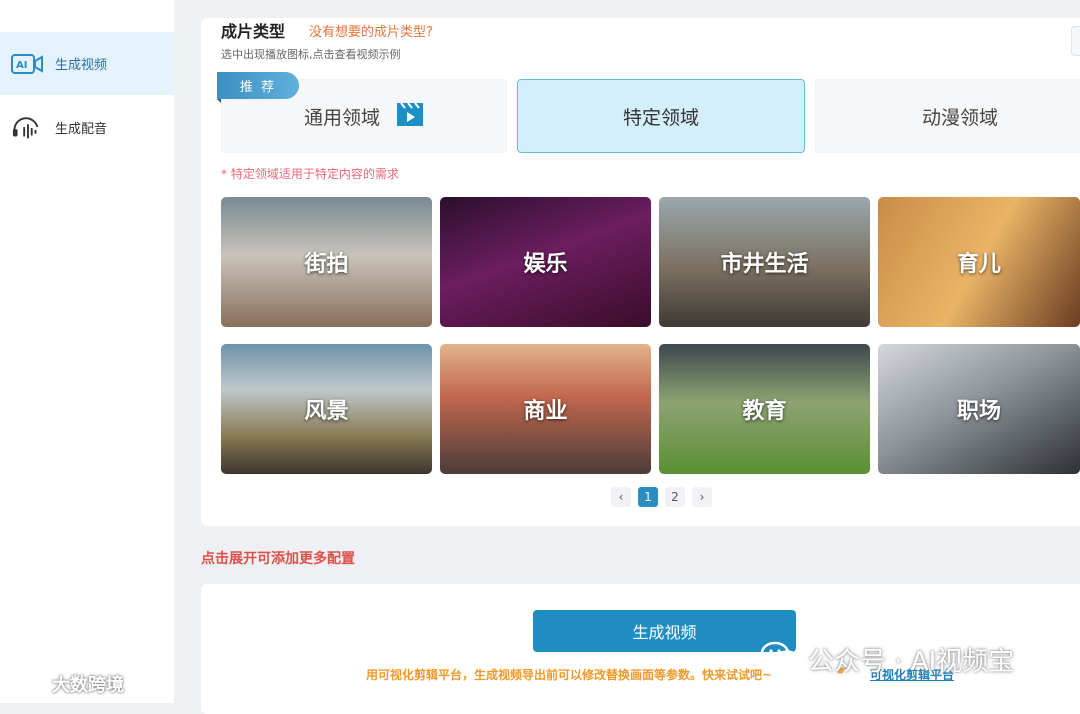  I want to click on brand-watermark: 大数跨境, so click(66, 683).